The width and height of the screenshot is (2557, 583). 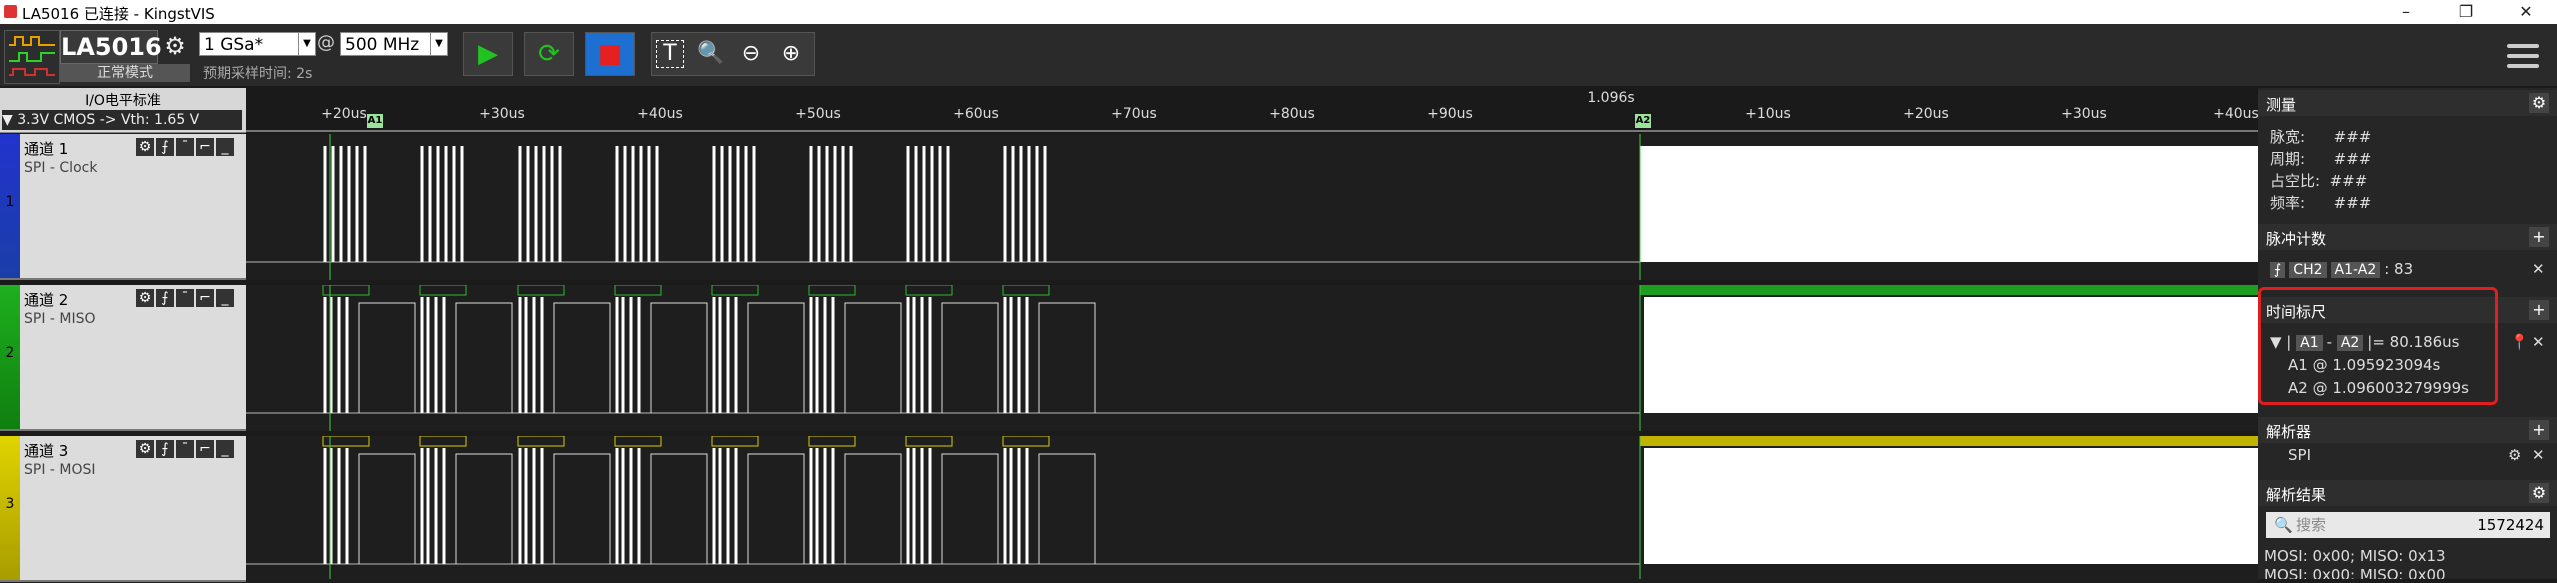 What do you see at coordinates (2355, 572) in the screenshot?
I see `result-row: MOSI: 0x00; MISO: 0x00` at bounding box center [2355, 572].